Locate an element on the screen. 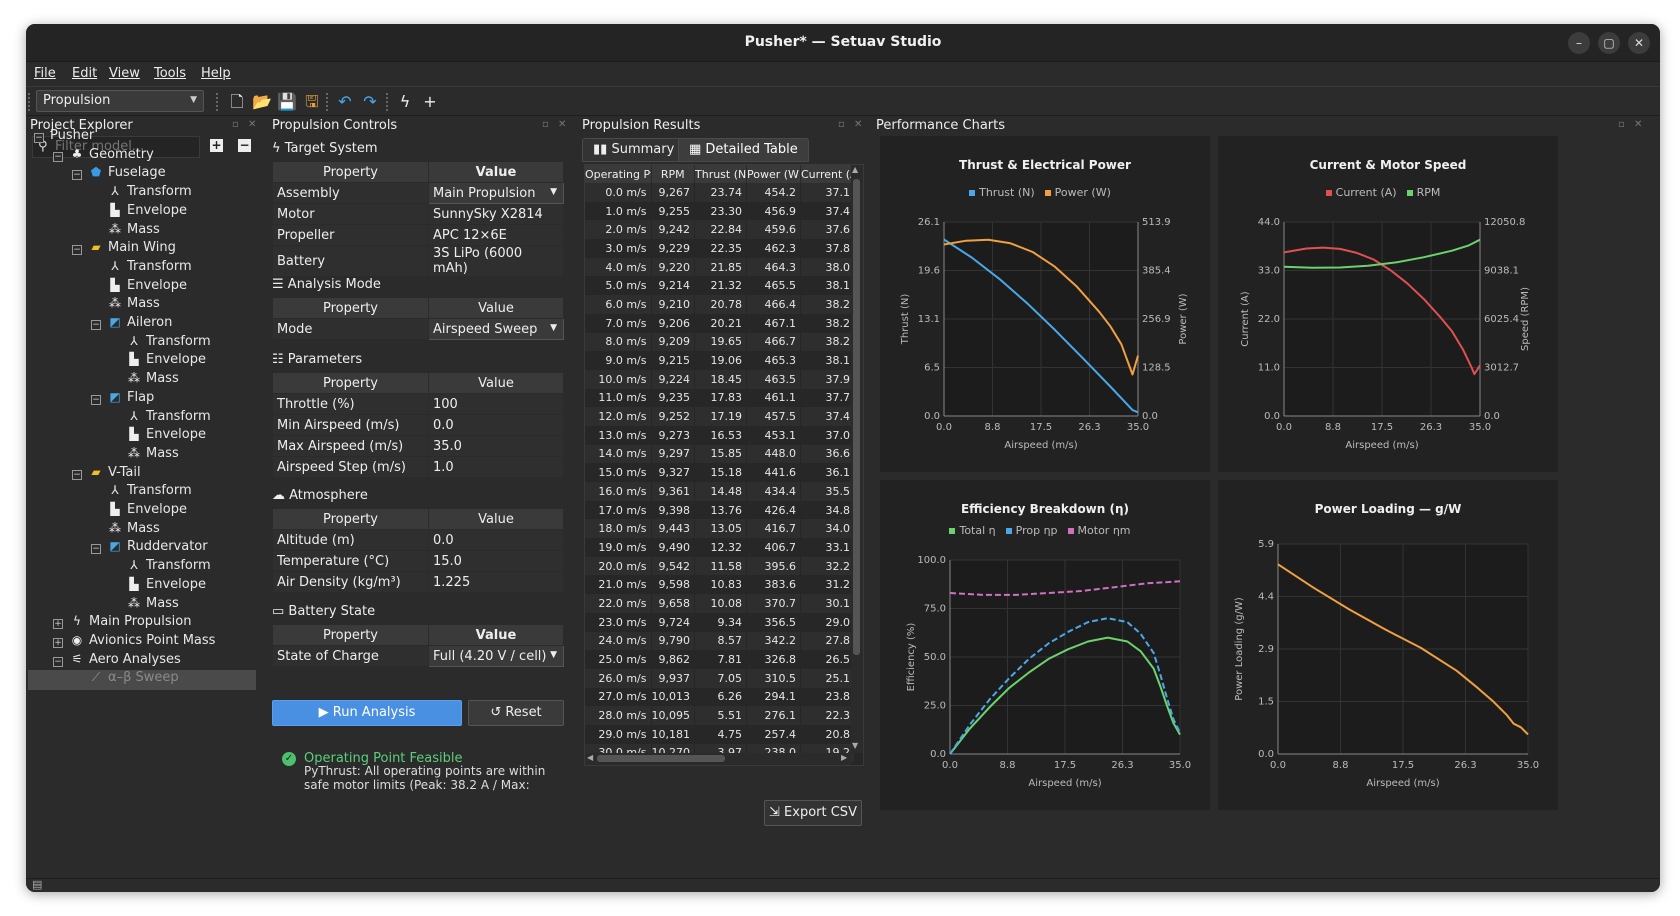 This screenshot has height=916, width=1680. table-row: 3.0 m/s 9,229 22.35 462.3 37.8 is located at coordinates (720, 248).